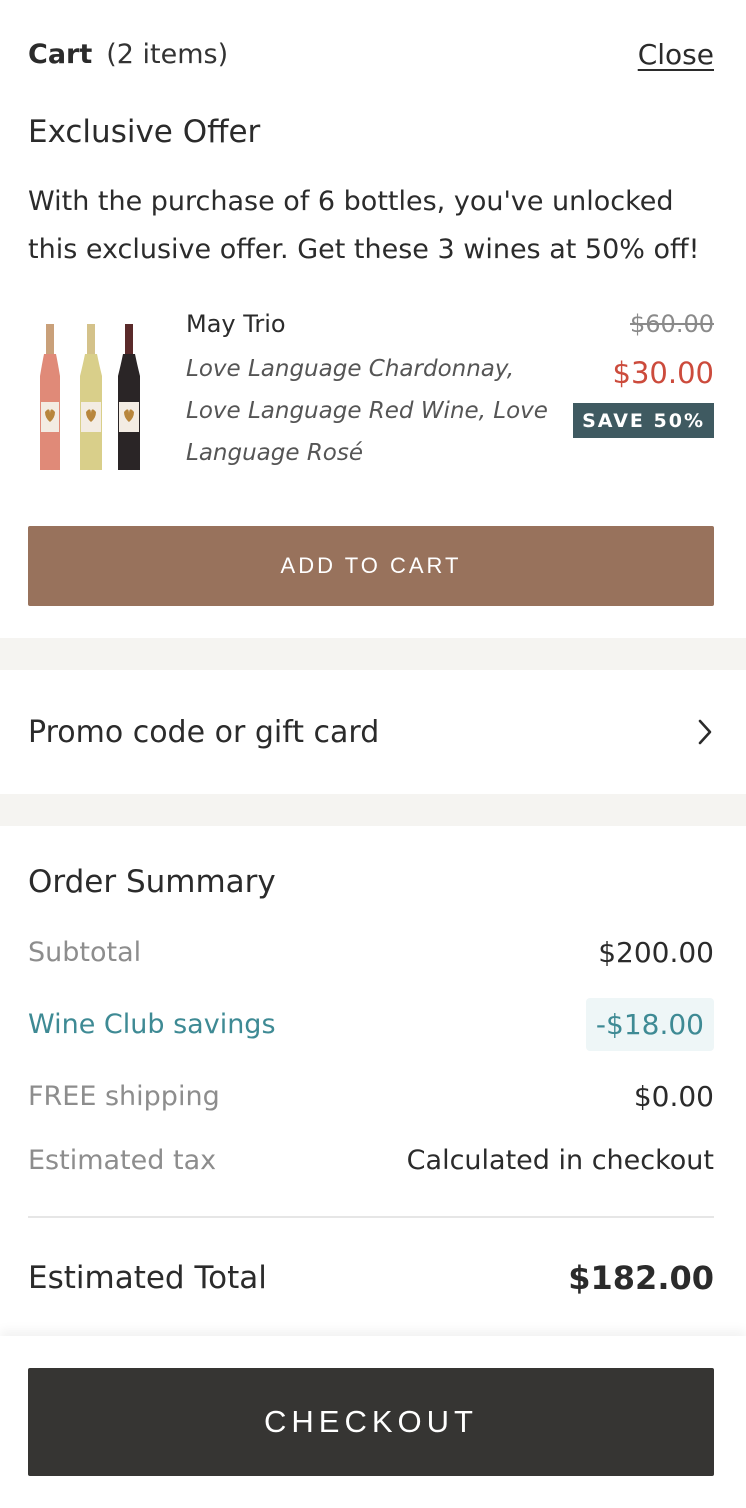 The height and width of the screenshot is (1508, 746). Describe the element at coordinates (673, 1096) in the screenshot. I see `shipping-value: $0.00` at that location.